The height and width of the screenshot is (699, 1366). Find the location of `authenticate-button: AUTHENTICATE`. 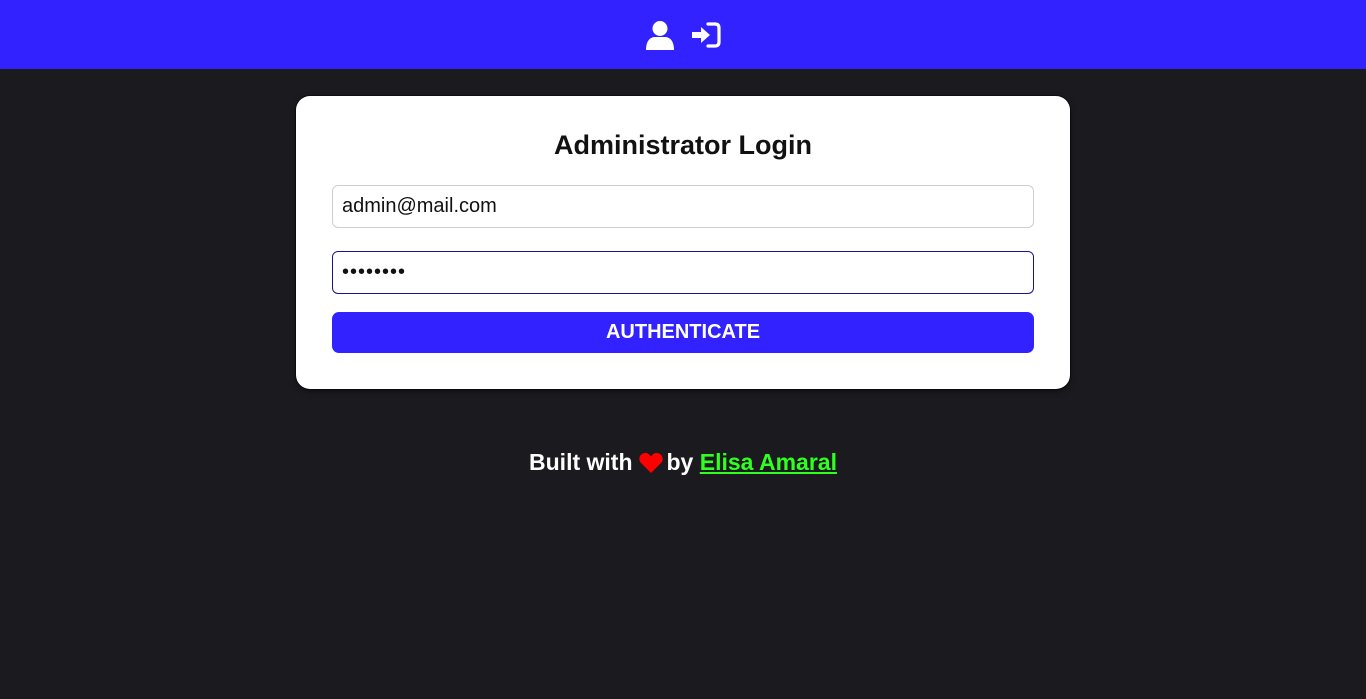

authenticate-button: AUTHENTICATE is located at coordinates (683, 332).